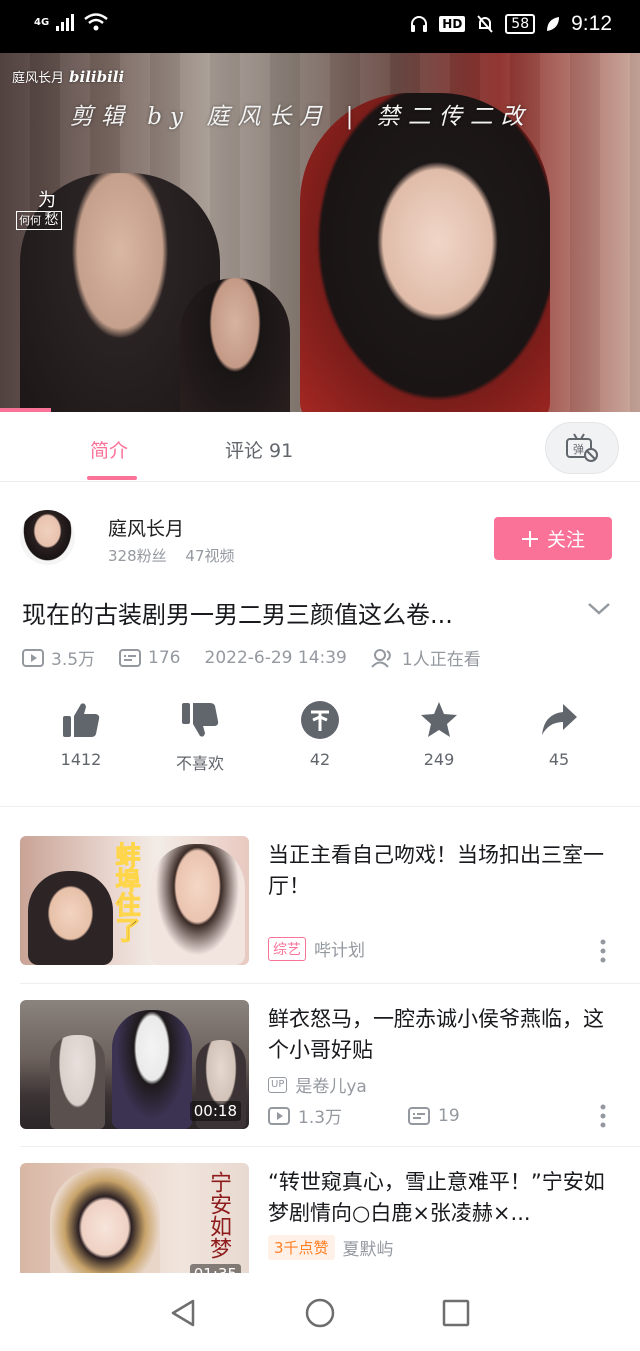 The width and height of the screenshot is (640, 1351). I want to click on status-left: 4G, so click(71, 22).